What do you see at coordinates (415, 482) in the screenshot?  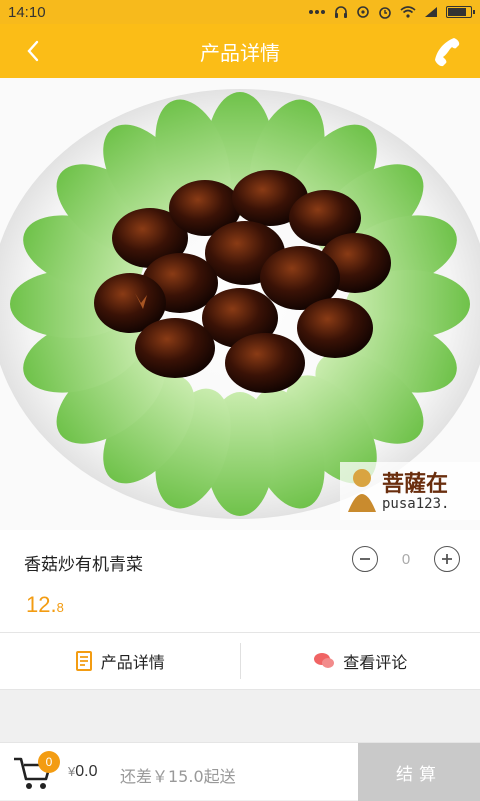 I see `watermark-text: 菩薩在` at bounding box center [415, 482].